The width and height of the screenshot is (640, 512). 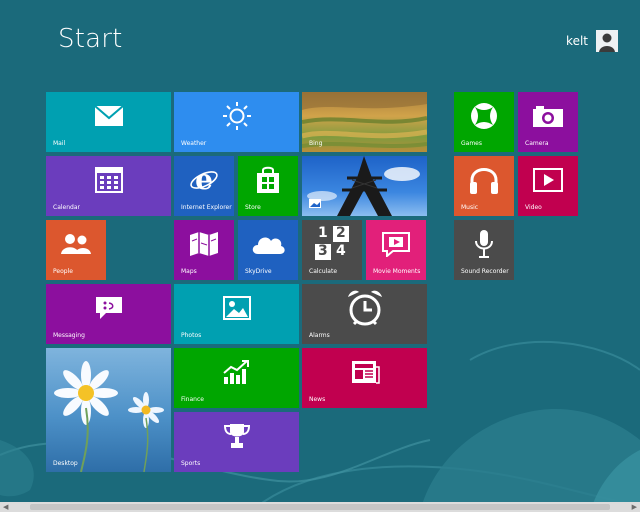 I want to click on tile-messaging: Messaging, so click(x=108, y=314).